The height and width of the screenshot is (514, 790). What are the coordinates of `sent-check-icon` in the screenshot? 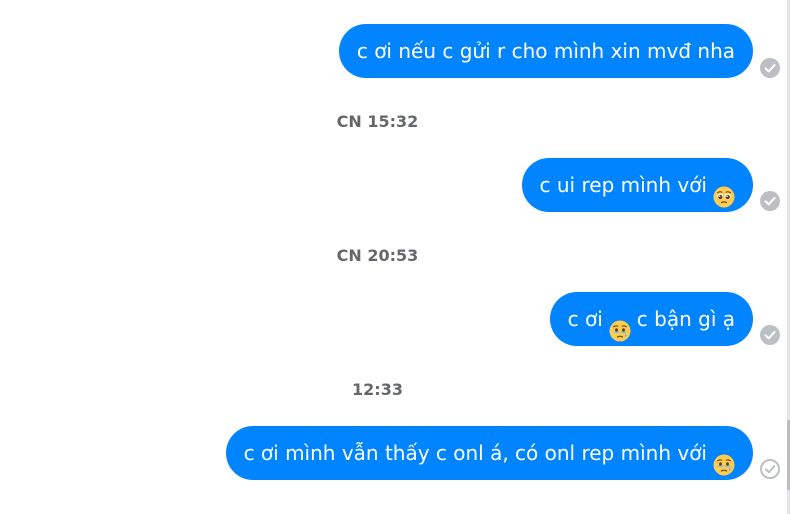 It's located at (770, 469).